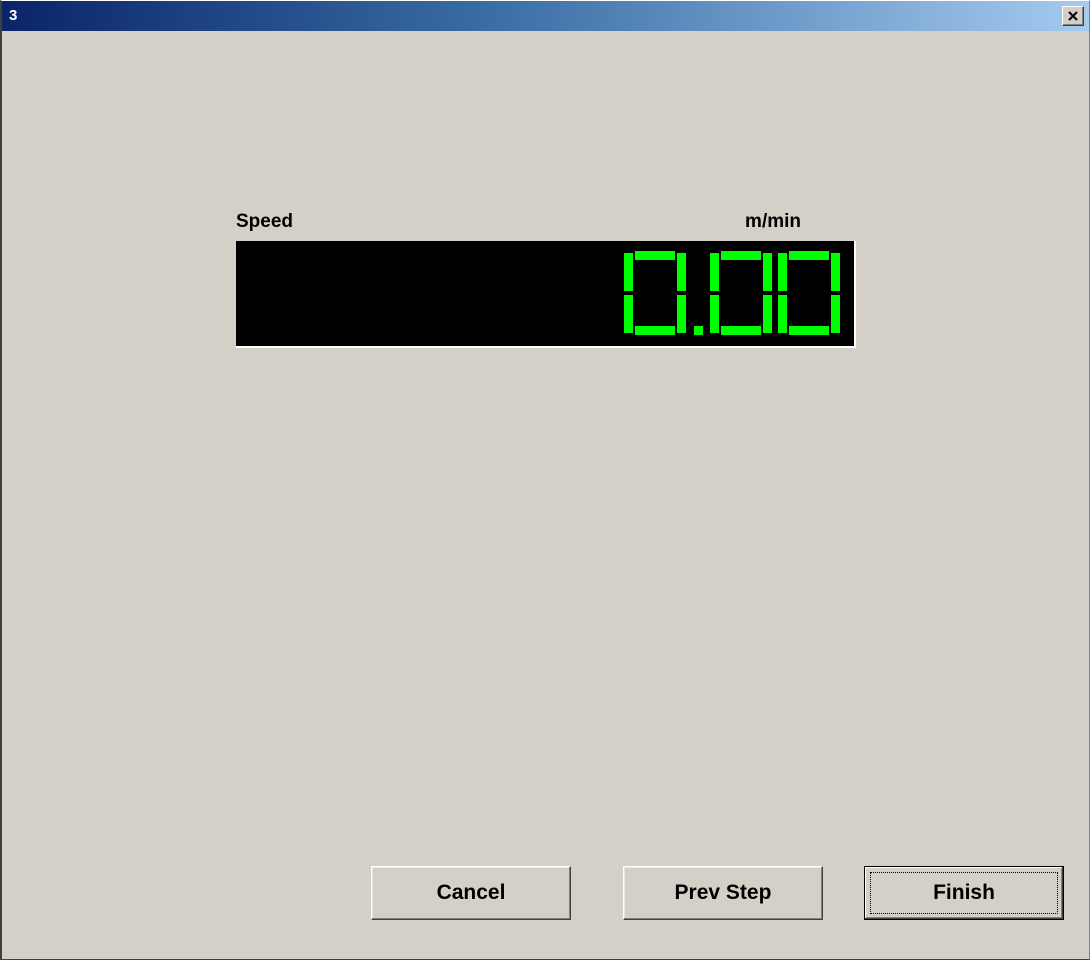  Describe the element at coordinates (773, 221) in the screenshot. I see `speed-unit-label: m/min` at that location.